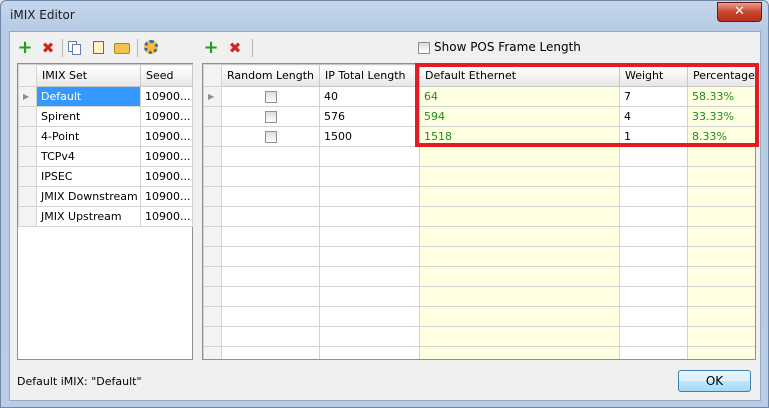 This screenshot has width=769, height=408. What do you see at coordinates (88, 216) in the screenshot?
I see `imix-set-name: JMIX Upstream` at bounding box center [88, 216].